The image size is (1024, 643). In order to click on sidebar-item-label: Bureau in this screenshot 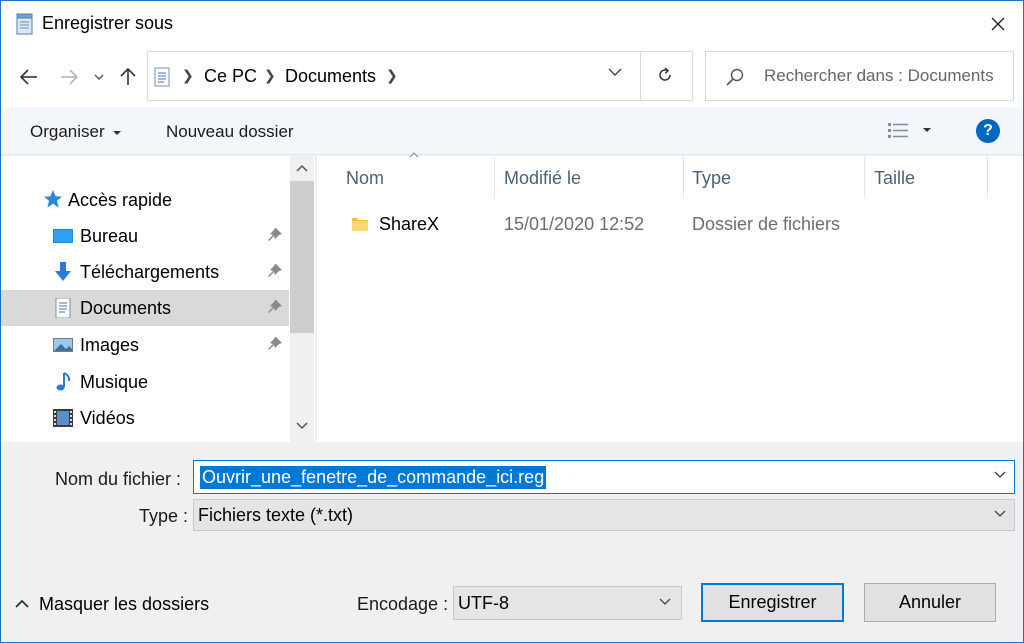, I will do `click(109, 236)`.